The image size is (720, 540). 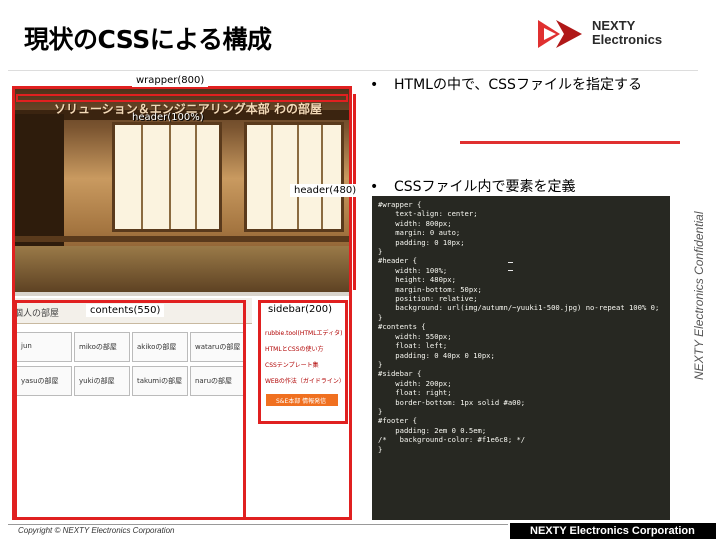 What do you see at coordinates (560, 34) in the screenshot?
I see `brand-mark-icon` at bounding box center [560, 34].